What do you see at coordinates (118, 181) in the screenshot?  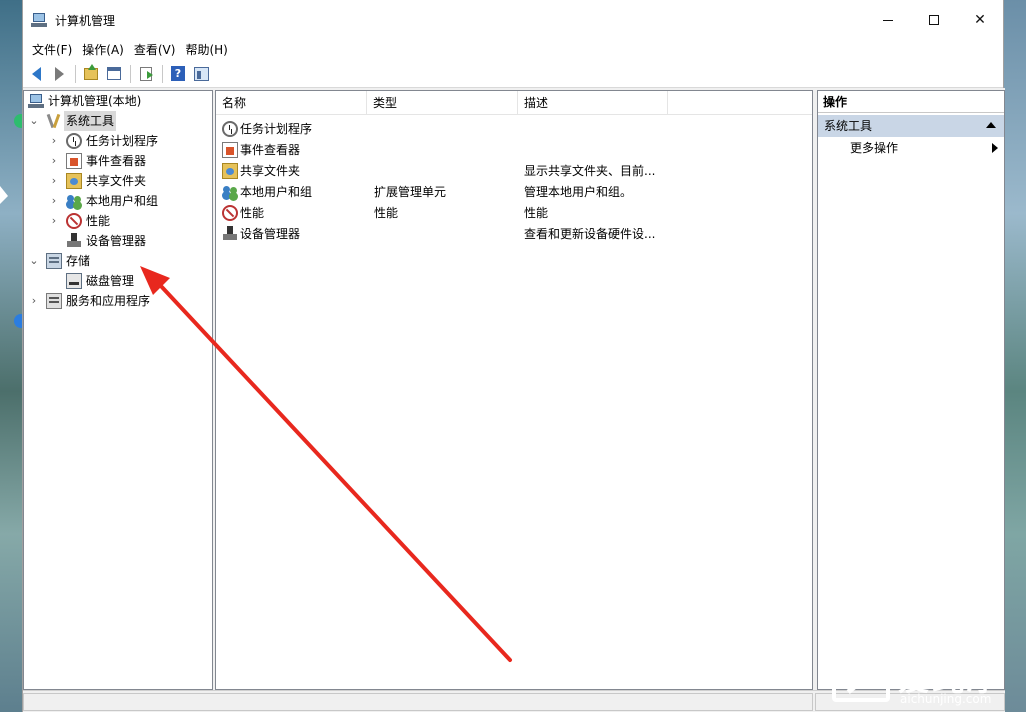 I see `tree-item-shared-folders: › 共享文件夹` at bounding box center [118, 181].